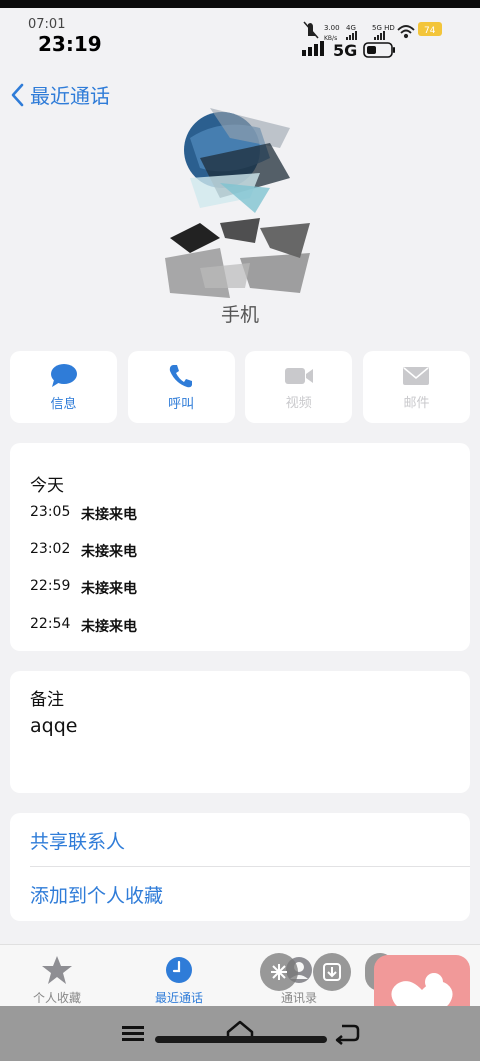  I want to click on mute-icon, so click(311, 30).